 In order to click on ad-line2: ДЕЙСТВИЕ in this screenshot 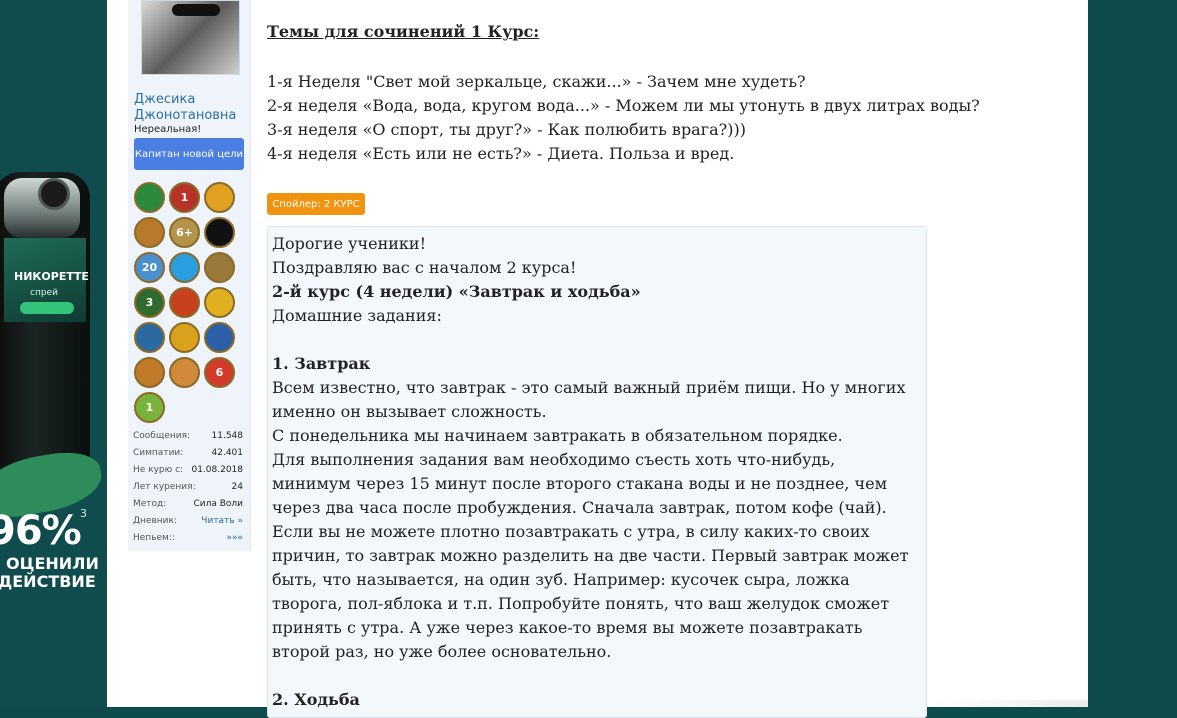, I will do `click(48, 581)`.